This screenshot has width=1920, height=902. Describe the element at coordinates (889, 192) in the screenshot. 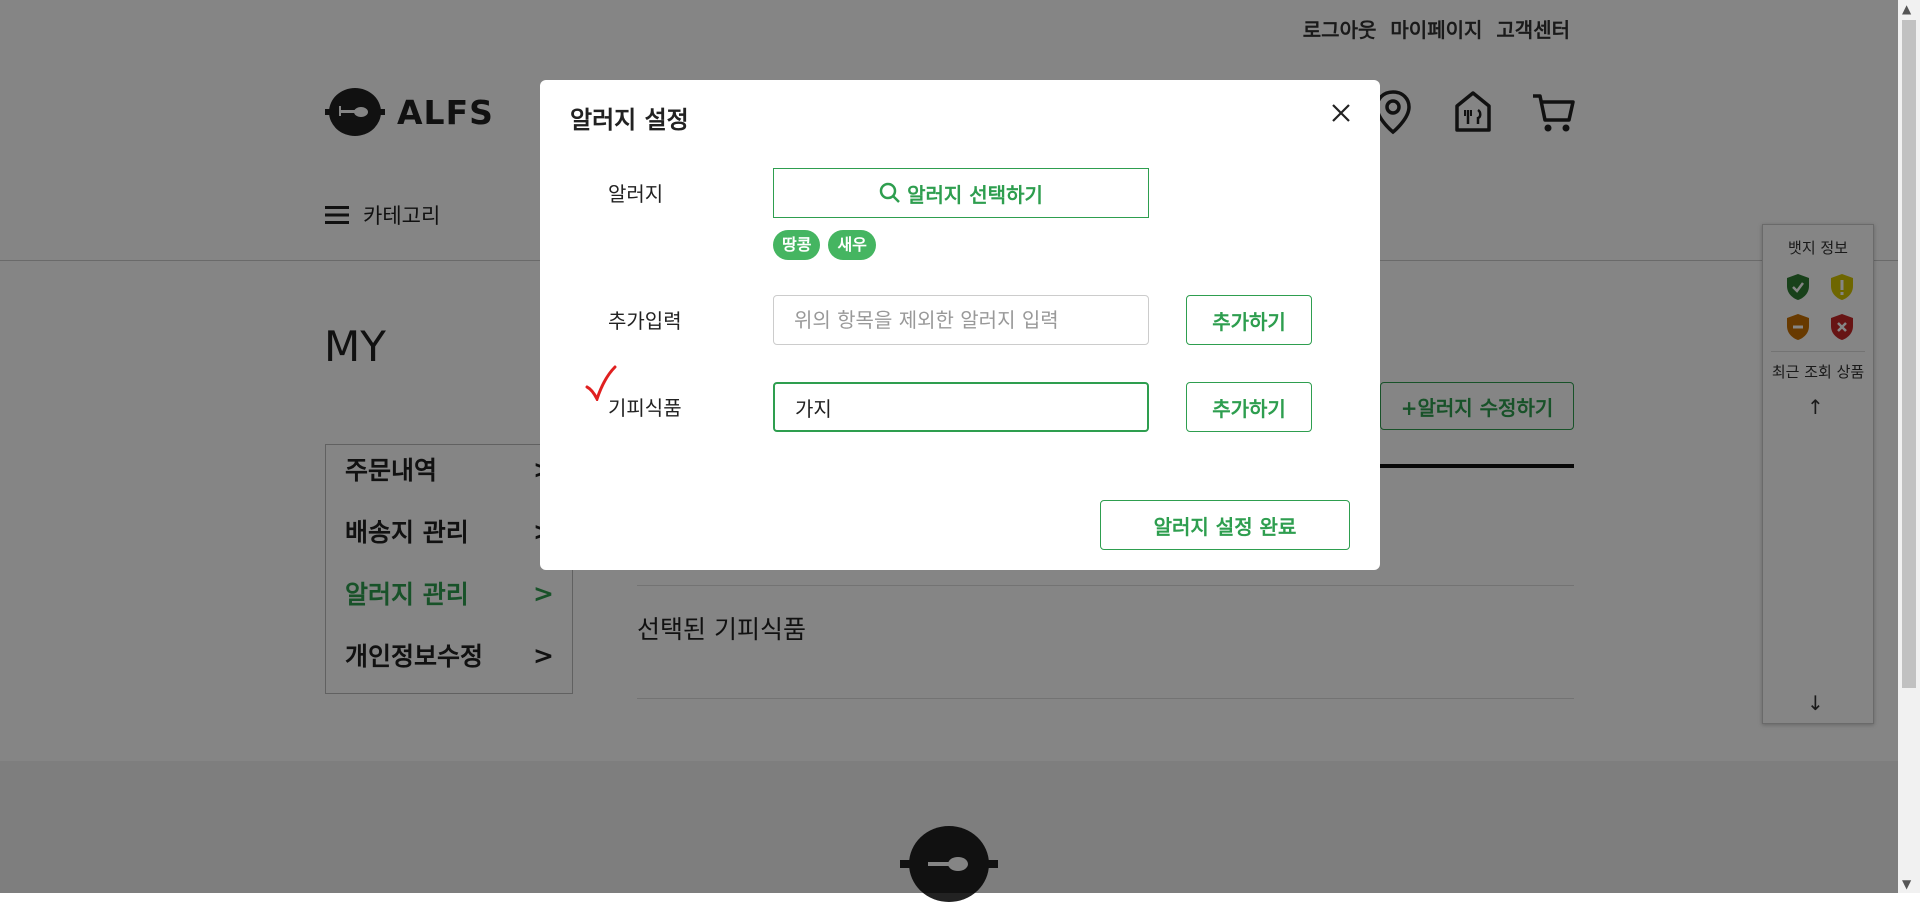

I see `search-icon` at that location.